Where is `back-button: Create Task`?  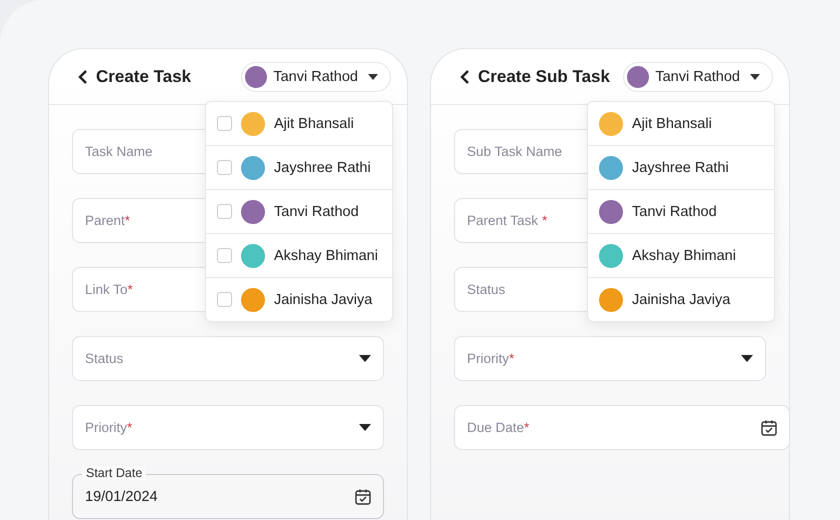 back-button: Create Task is located at coordinates (134, 76).